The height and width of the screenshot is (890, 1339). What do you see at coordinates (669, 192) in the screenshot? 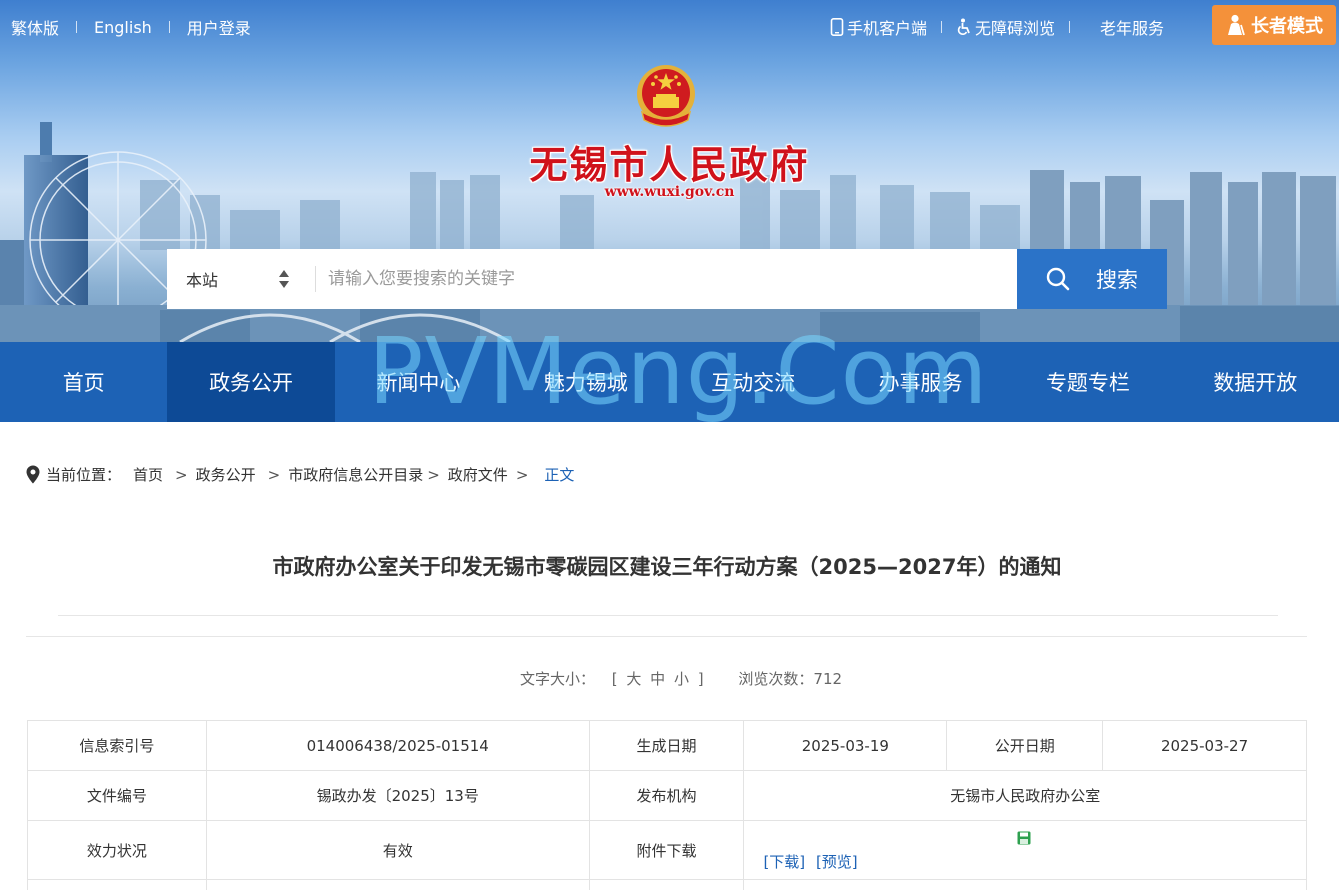
I see `site-url: www.wuxi.gov.cn` at bounding box center [669, 192].